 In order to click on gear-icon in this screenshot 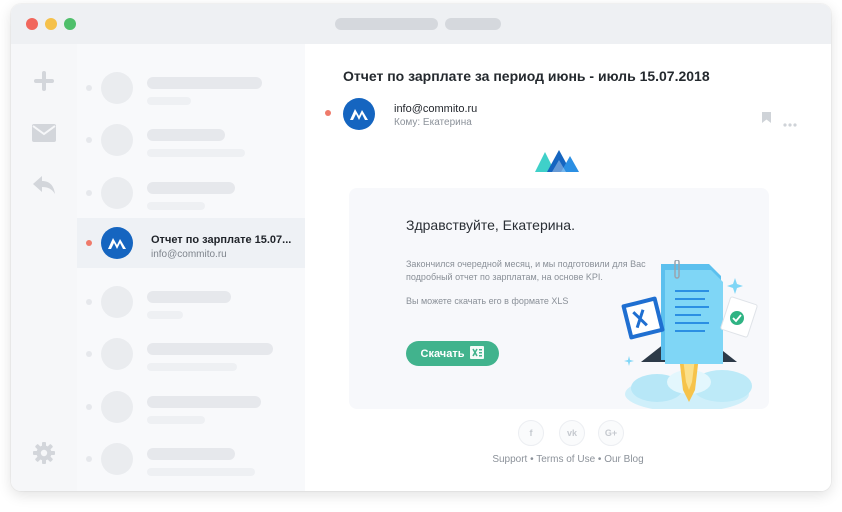, I will do `click(44, 453)`.